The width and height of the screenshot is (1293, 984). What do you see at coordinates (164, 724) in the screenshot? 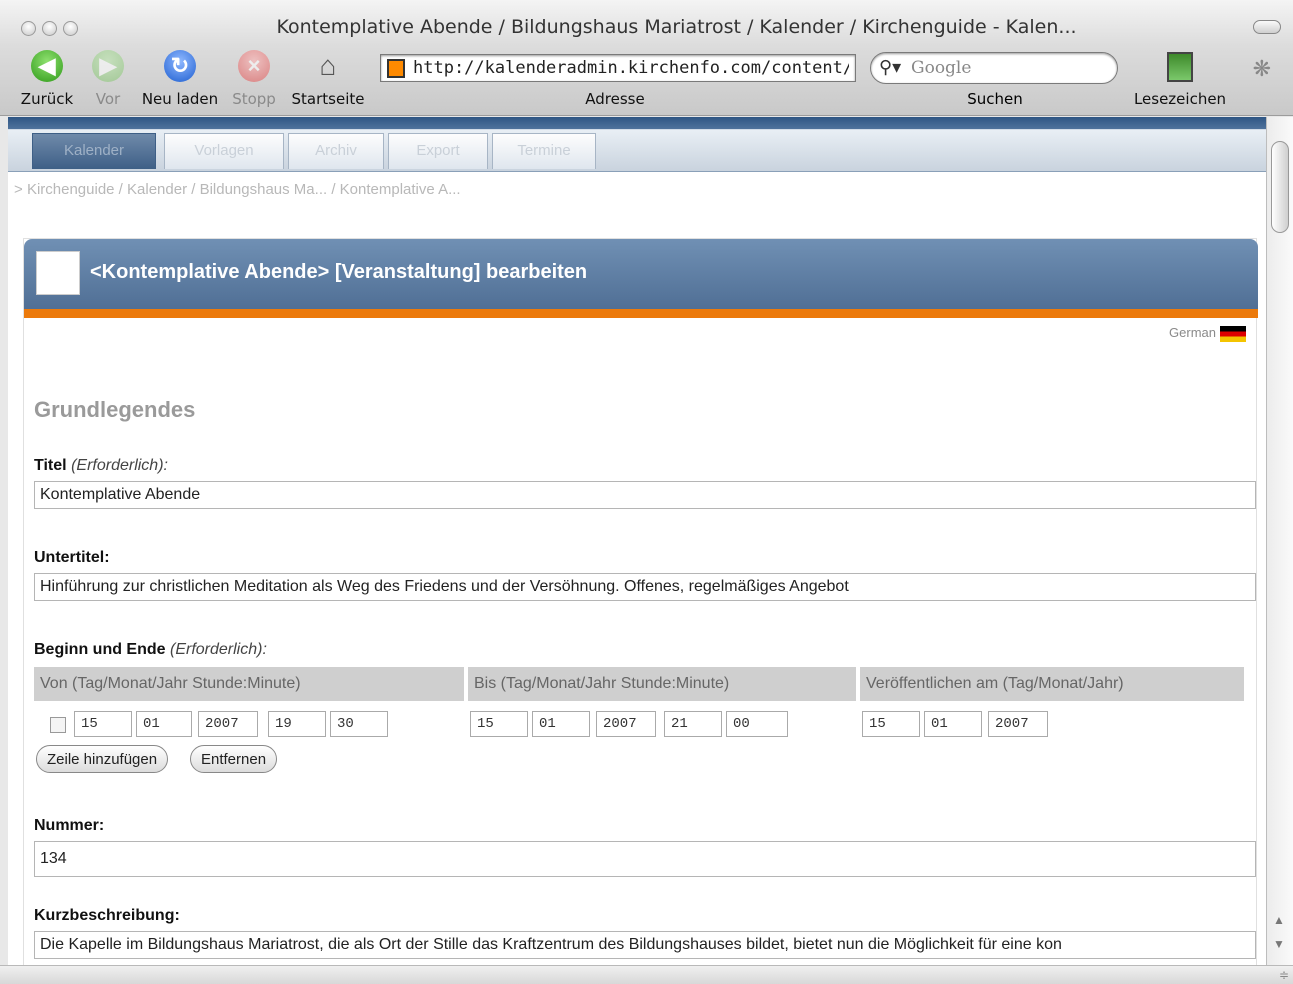
I see `von-month-input` at bounding box center [164, 724].